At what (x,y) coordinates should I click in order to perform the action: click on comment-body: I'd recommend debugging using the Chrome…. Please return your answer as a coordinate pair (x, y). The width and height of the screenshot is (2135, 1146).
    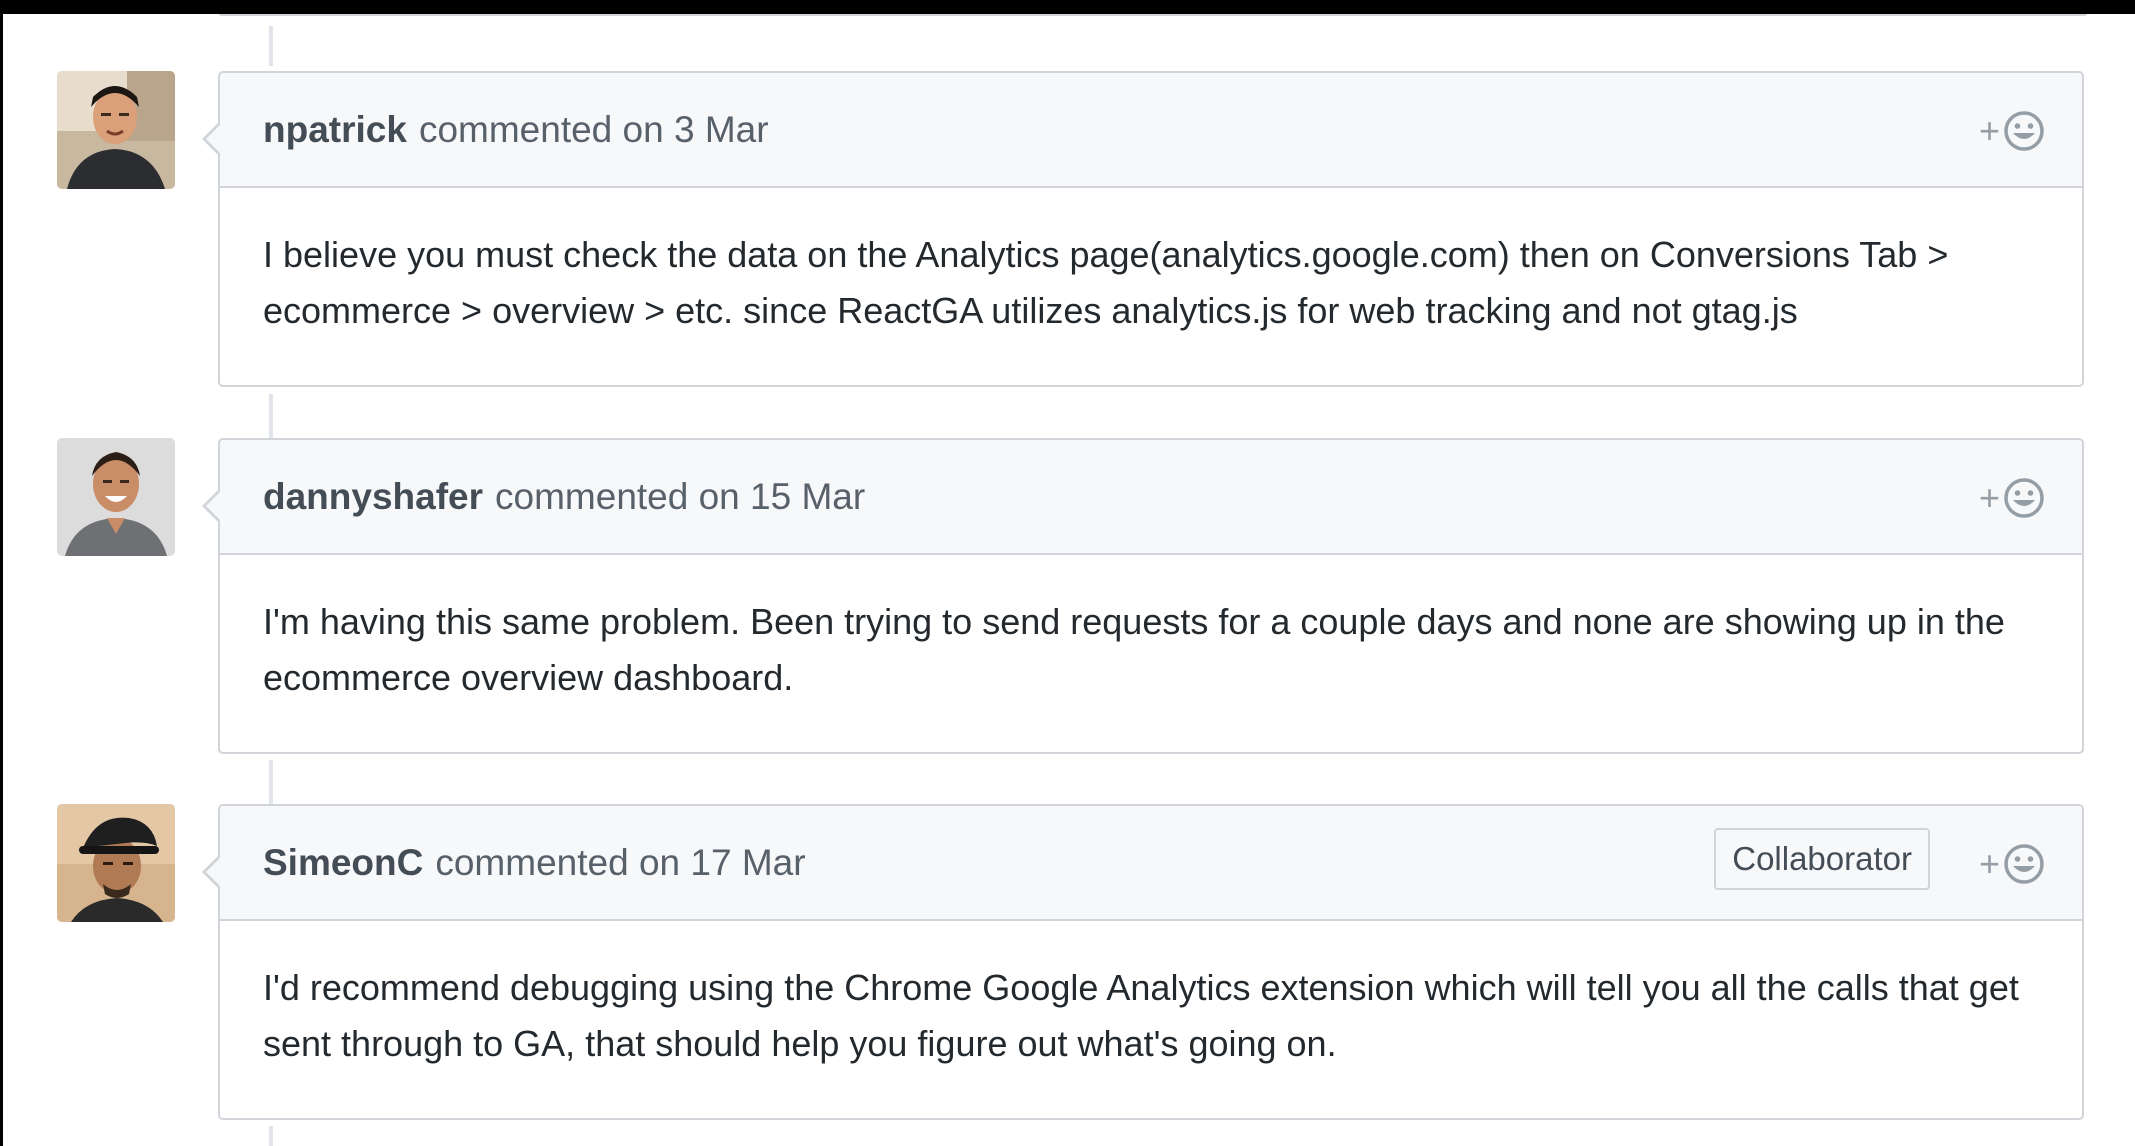
    Looking at the image, I should click on (1141, 1015).